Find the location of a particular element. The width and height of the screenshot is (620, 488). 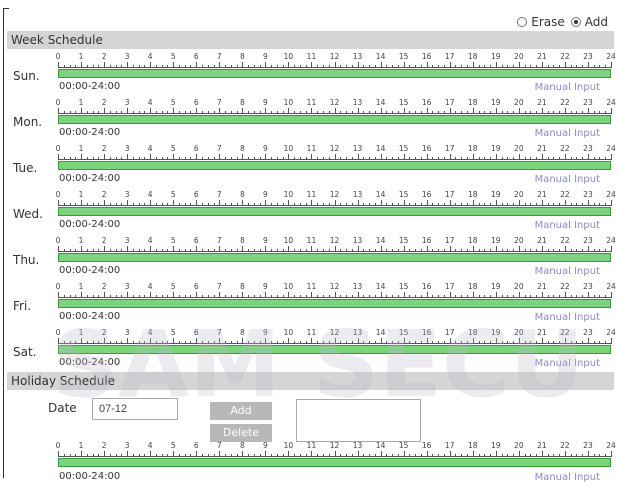

hour-label: 8 is located at coordinates (242, 445).